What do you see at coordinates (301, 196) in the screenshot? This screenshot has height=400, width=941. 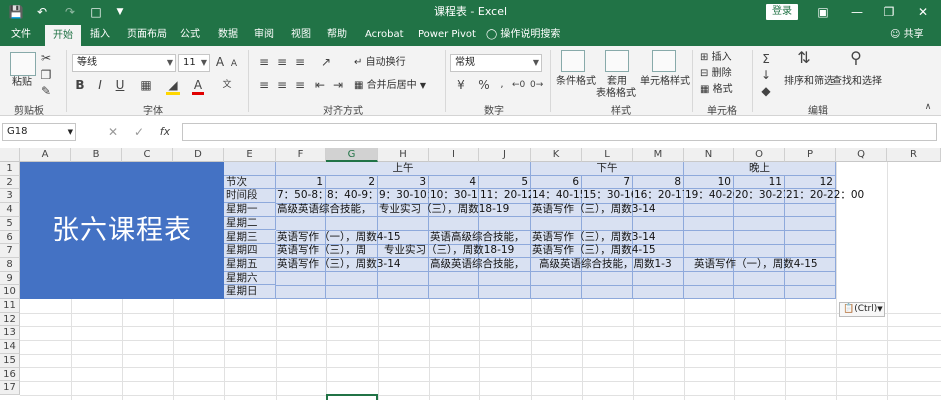 I see `time-slot: 7：50-8：` at bounding box center [301, 196].